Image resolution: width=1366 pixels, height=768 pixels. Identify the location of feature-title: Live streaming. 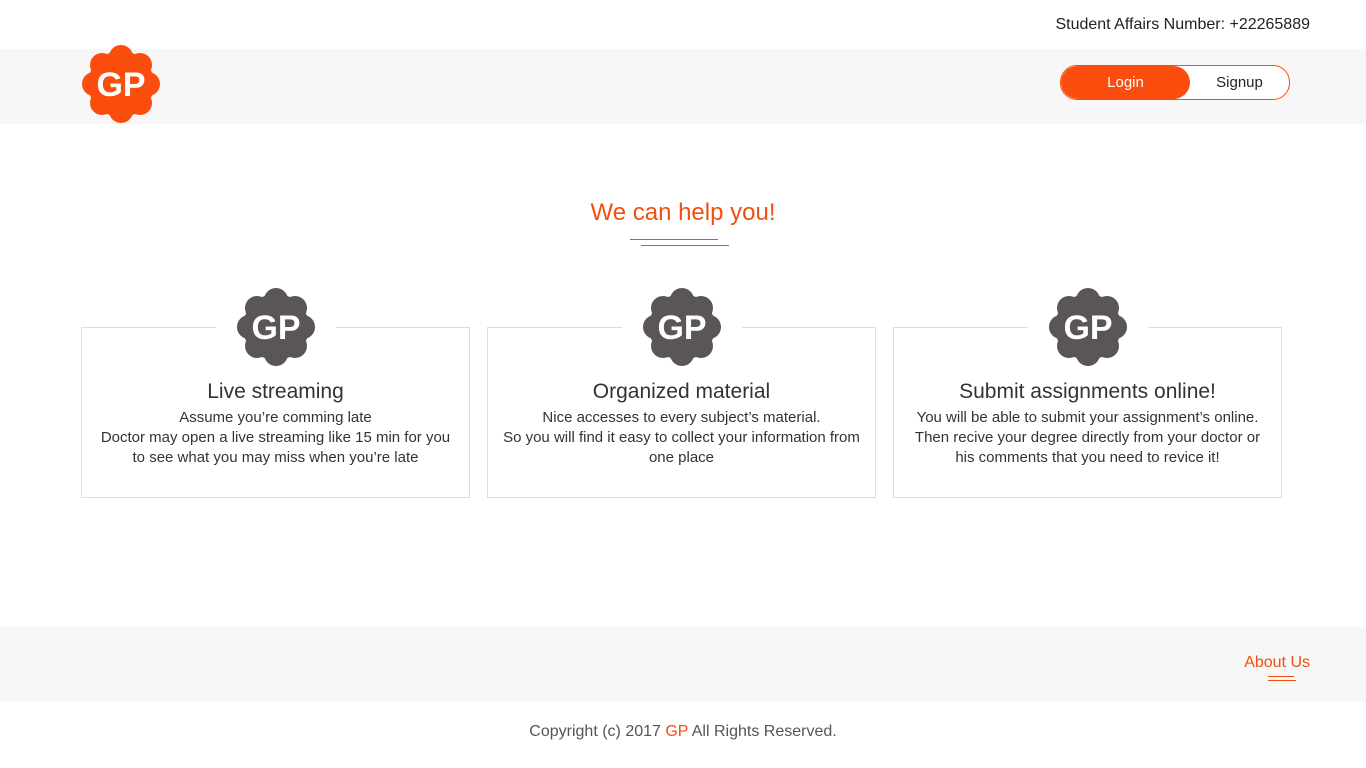
(275, 391).